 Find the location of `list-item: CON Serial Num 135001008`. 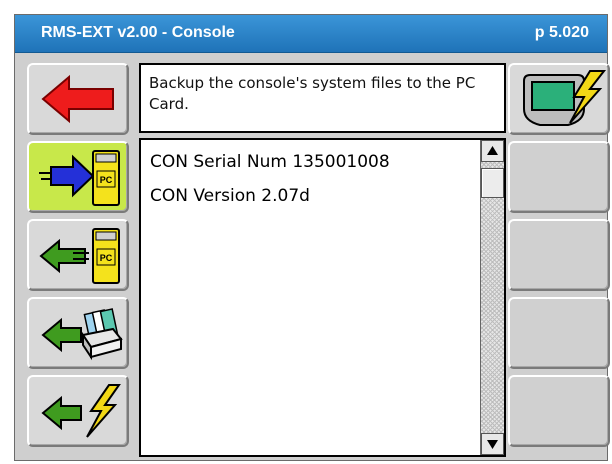

list-item: CON Serial Num 135001008 is located at coordinates (270, 162).